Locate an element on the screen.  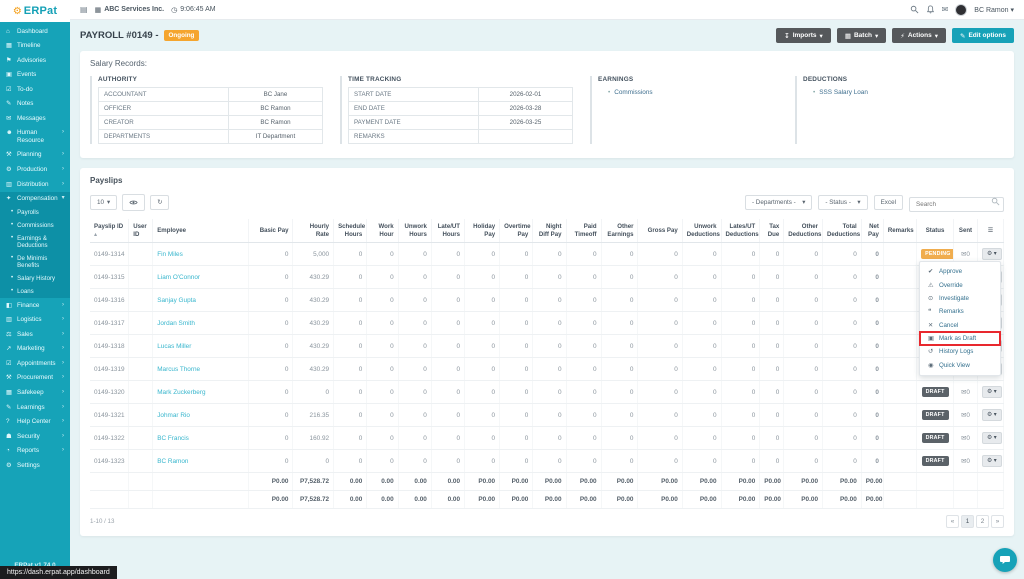
column-header-hourly-rate: Hourly Rate is located at coordinates (313, 231).